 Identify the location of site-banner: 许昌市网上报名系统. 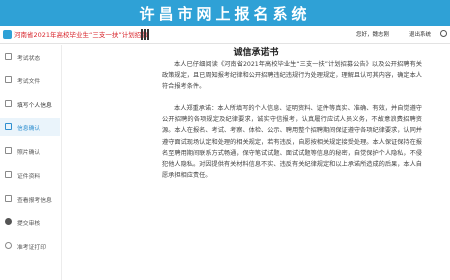
(225, 13).